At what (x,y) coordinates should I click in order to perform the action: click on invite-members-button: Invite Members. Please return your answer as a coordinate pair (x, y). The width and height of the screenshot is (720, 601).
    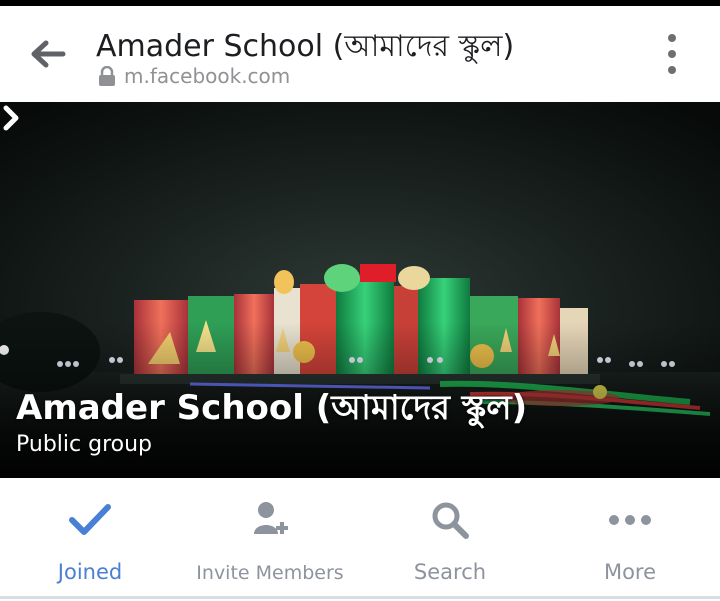
    Looking at the image, I should click on (270, 537).